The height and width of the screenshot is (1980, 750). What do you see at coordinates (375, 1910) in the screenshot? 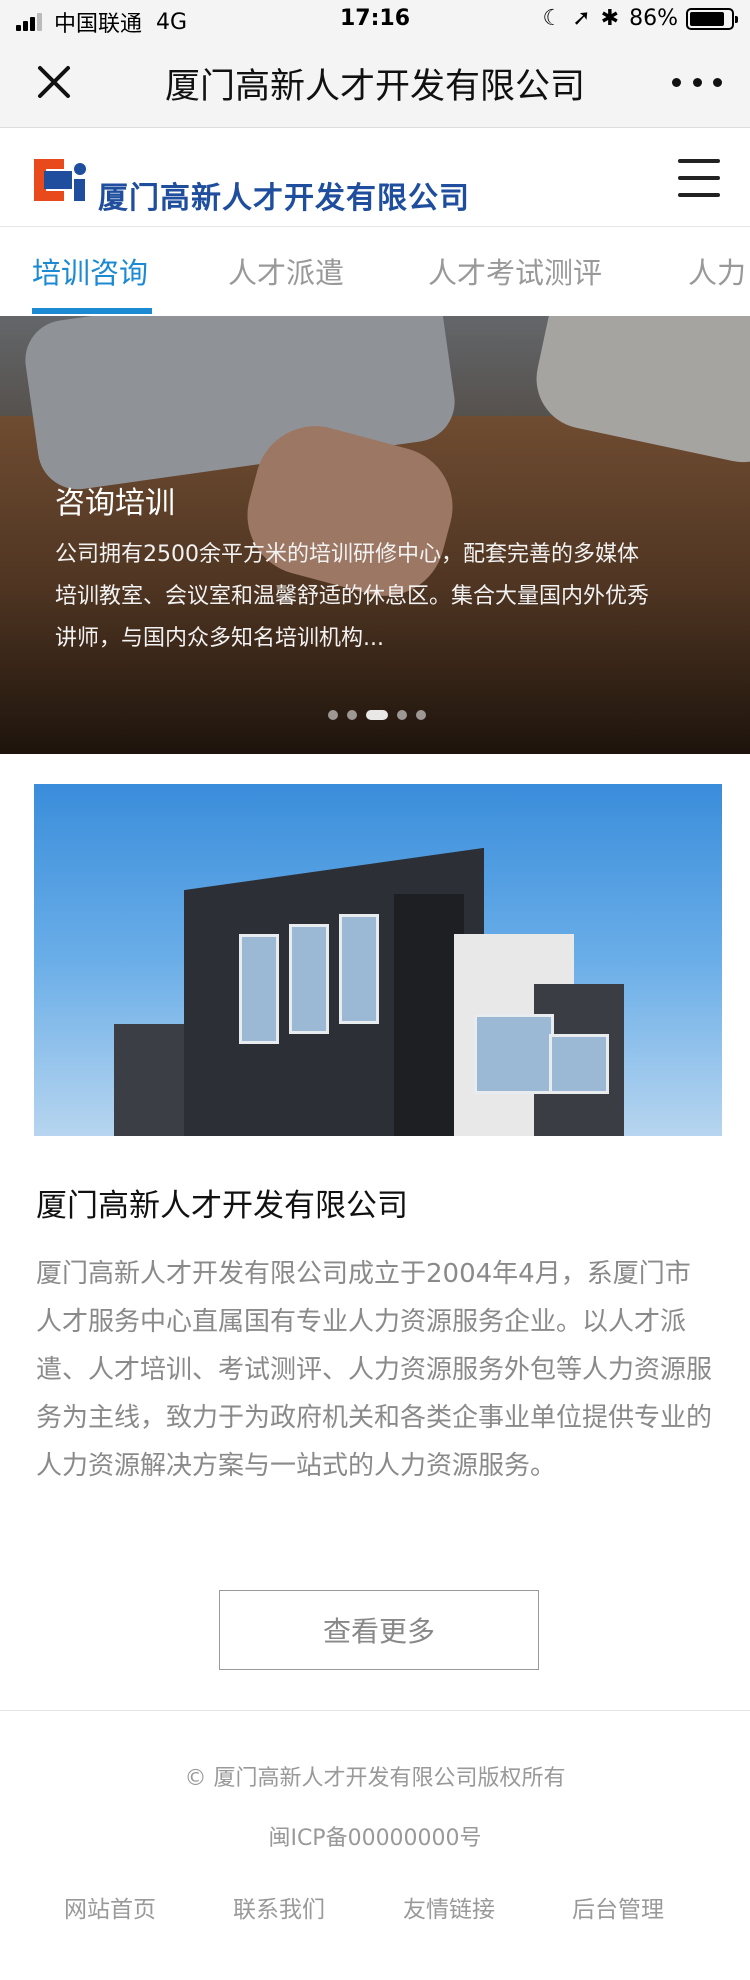
I see `footer-links: 网站首页 联系我们 友情链接 后台管理` at bounding box center [375, 1910].